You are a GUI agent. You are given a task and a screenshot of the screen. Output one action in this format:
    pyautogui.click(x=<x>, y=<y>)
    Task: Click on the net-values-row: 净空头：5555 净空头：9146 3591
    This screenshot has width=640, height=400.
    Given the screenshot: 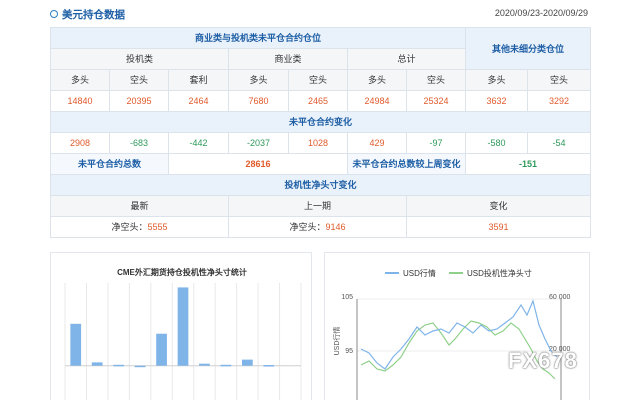 What is the action you would take?
    pyautogui.click(x=321, y=227)
    